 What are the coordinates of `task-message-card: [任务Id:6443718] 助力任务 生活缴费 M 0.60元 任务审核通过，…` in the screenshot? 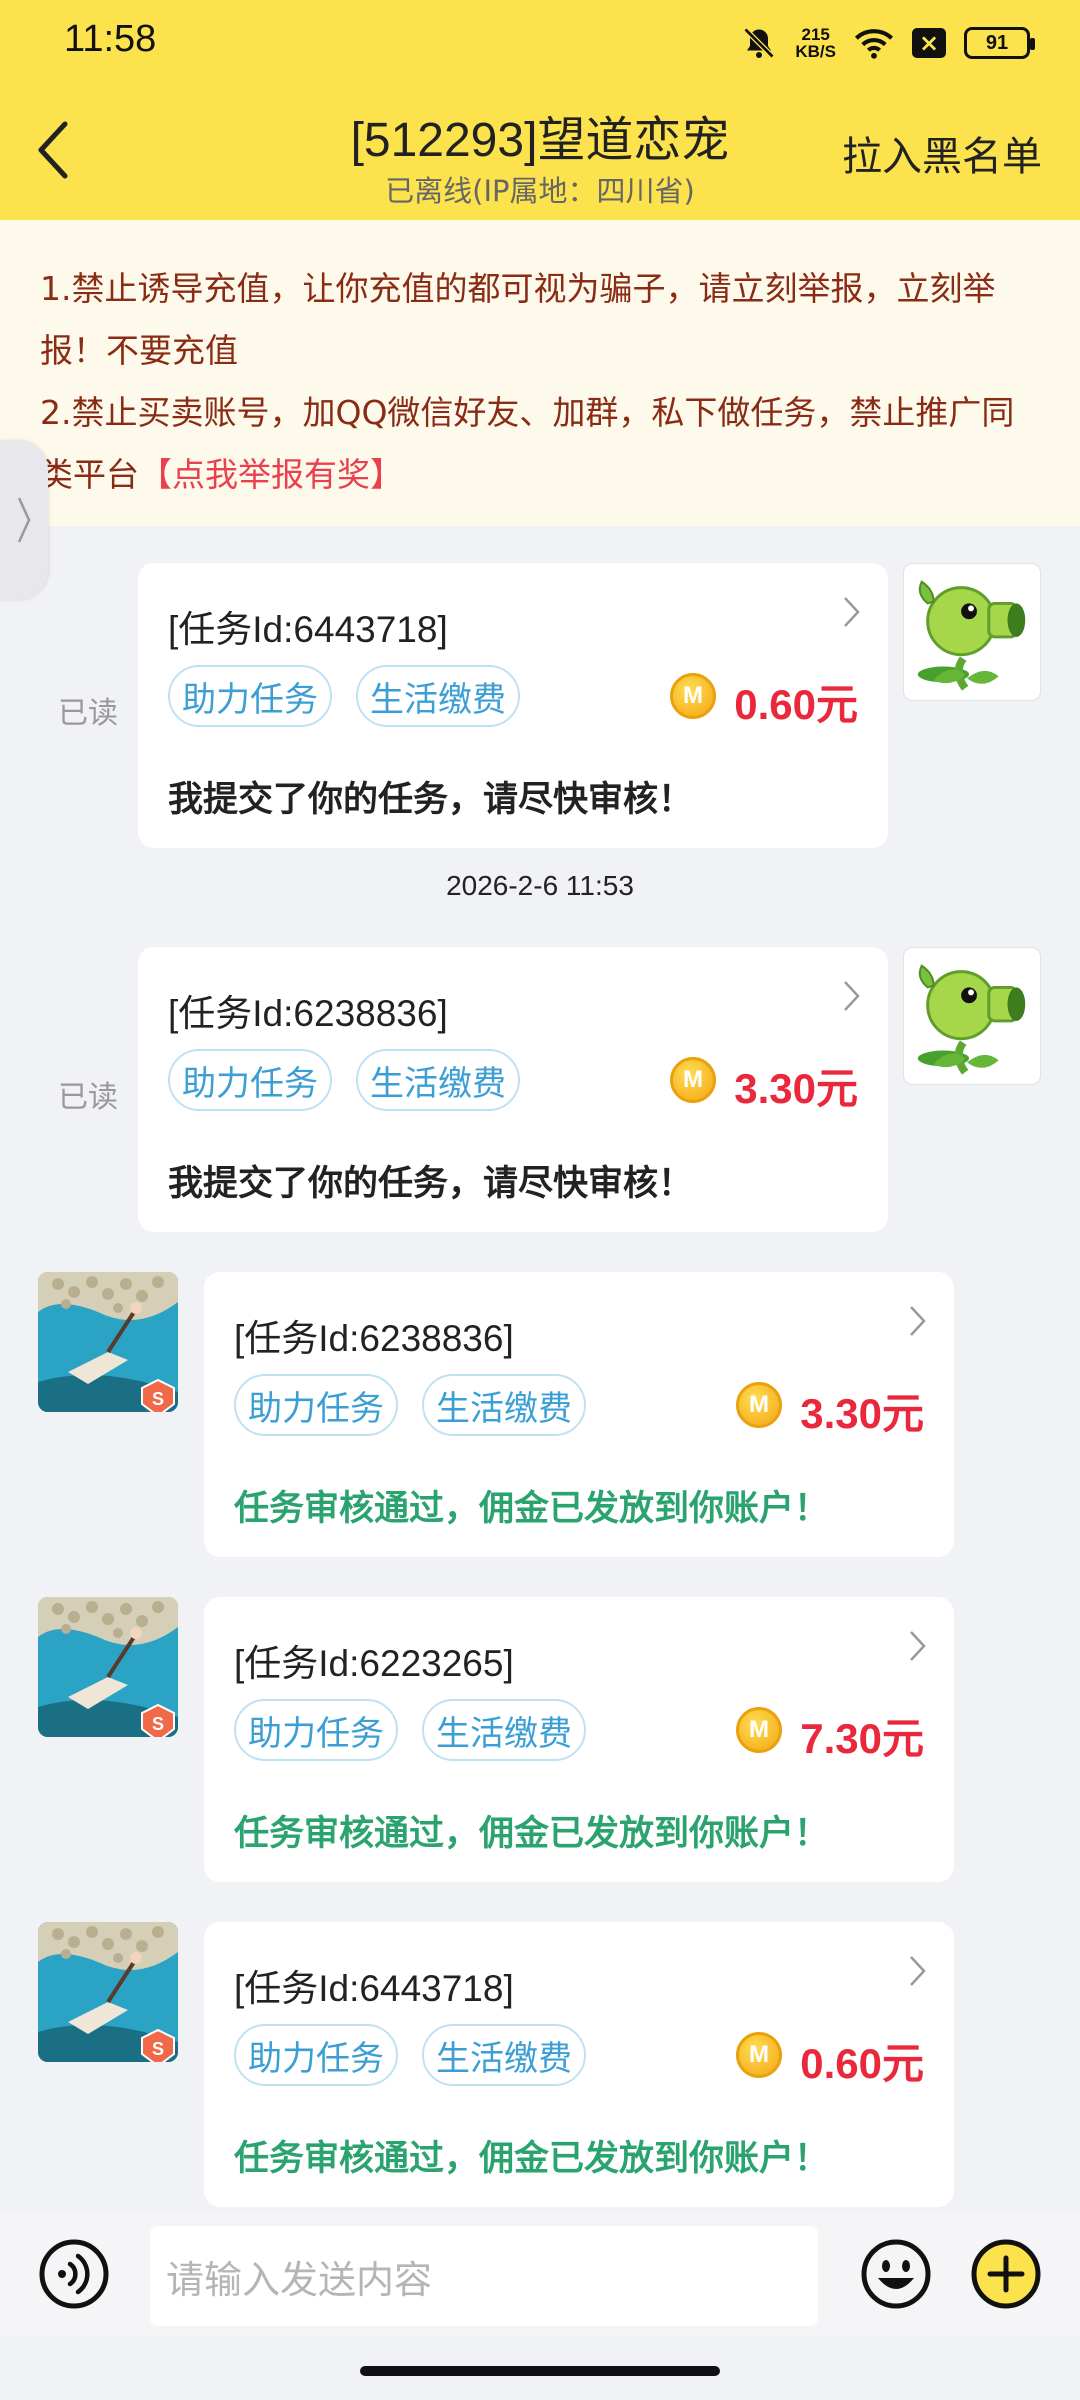 It's located at (579, 2064).